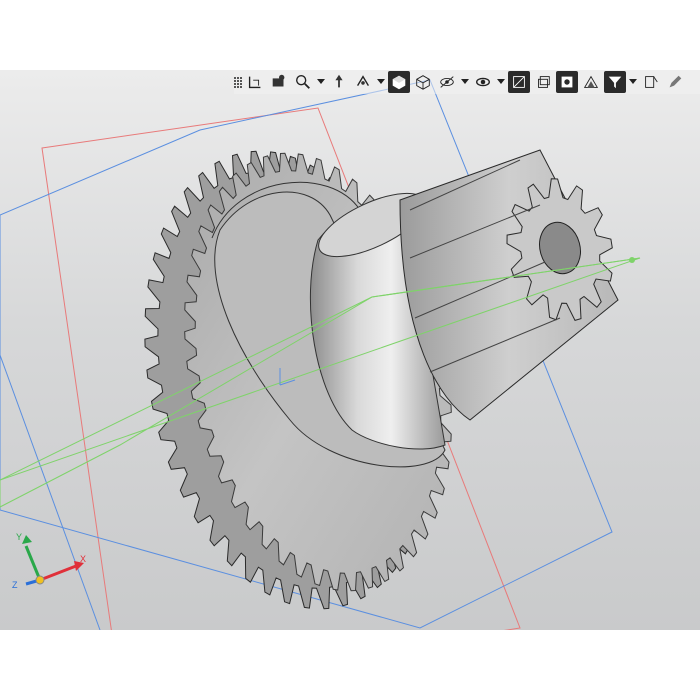 This screenshot has height=700, width=700. I want to click on layers-button, so click(543, 82).